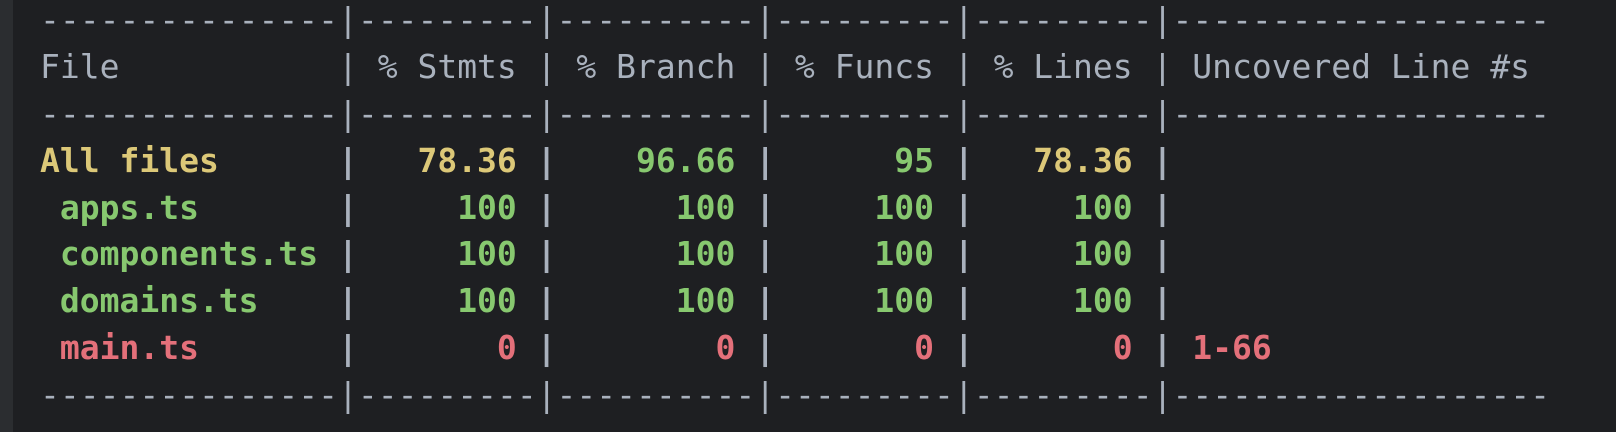 This screenshot has width=1616, height=432. Describe the element at coordinates (80, 66) in the screenshot. I see `header-file: File` at that location.